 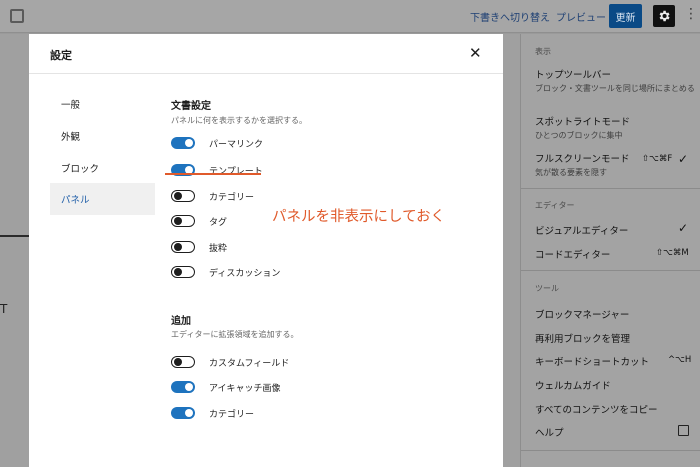 I want to click on menu-item-help: ヘルプ, so click(x=549, y=432).